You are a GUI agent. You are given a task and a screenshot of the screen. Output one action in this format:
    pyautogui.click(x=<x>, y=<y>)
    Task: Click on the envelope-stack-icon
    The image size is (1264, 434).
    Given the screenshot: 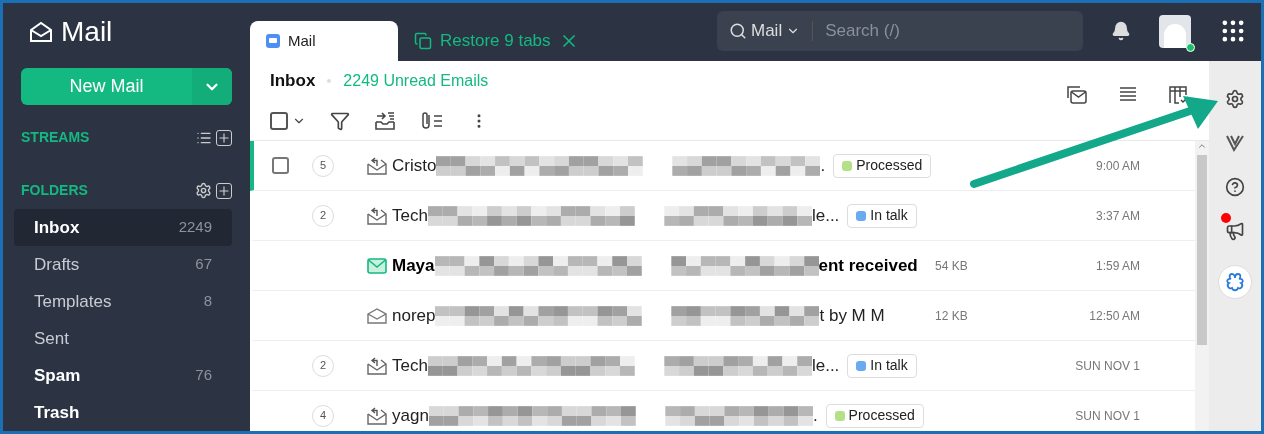 What is the action you would take?
    pyautogui.click(x=1077, y=94)
    